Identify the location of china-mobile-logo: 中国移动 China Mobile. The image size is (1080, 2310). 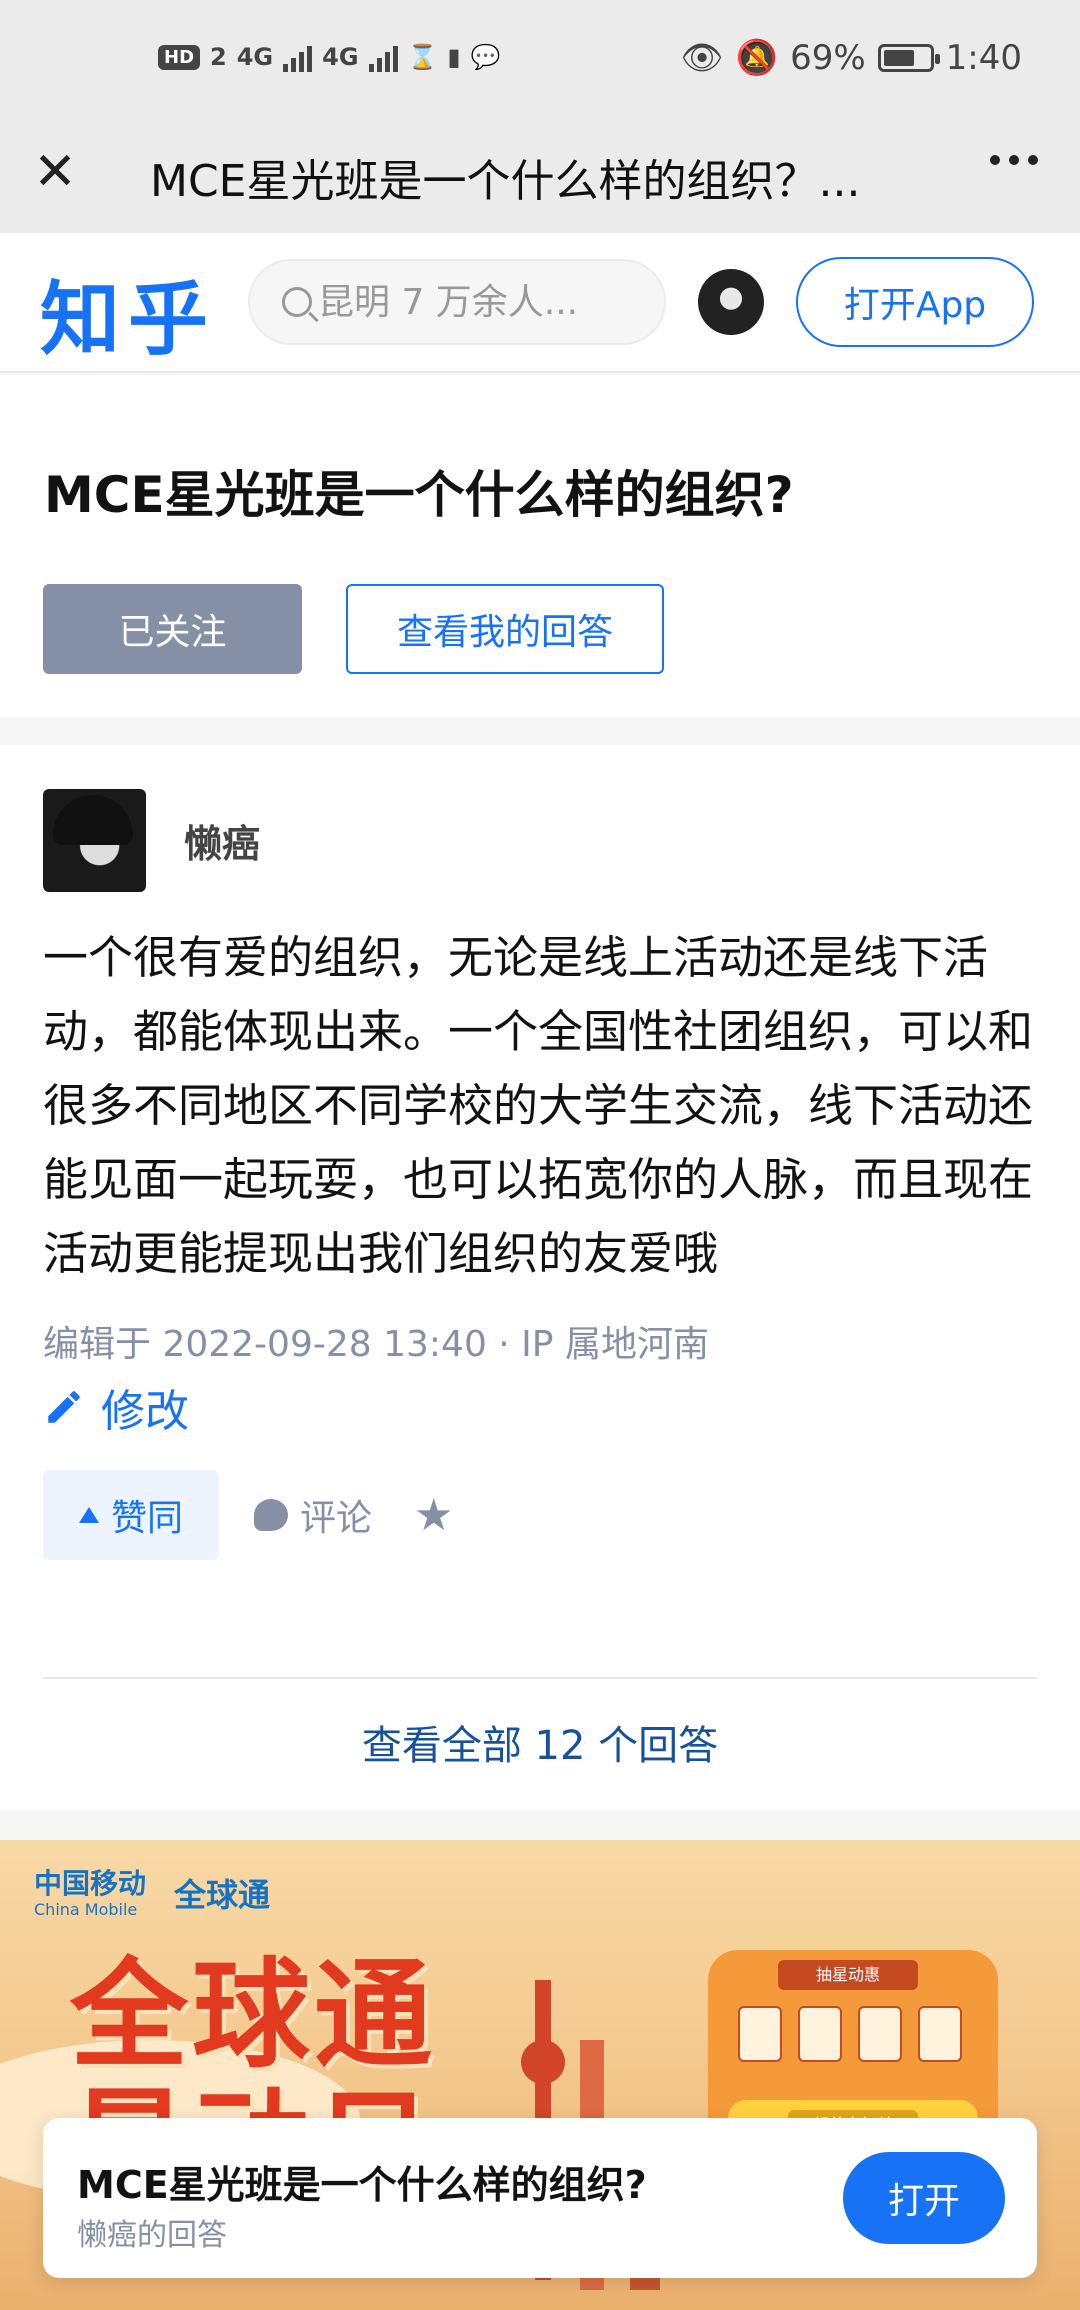
(90, 1893).